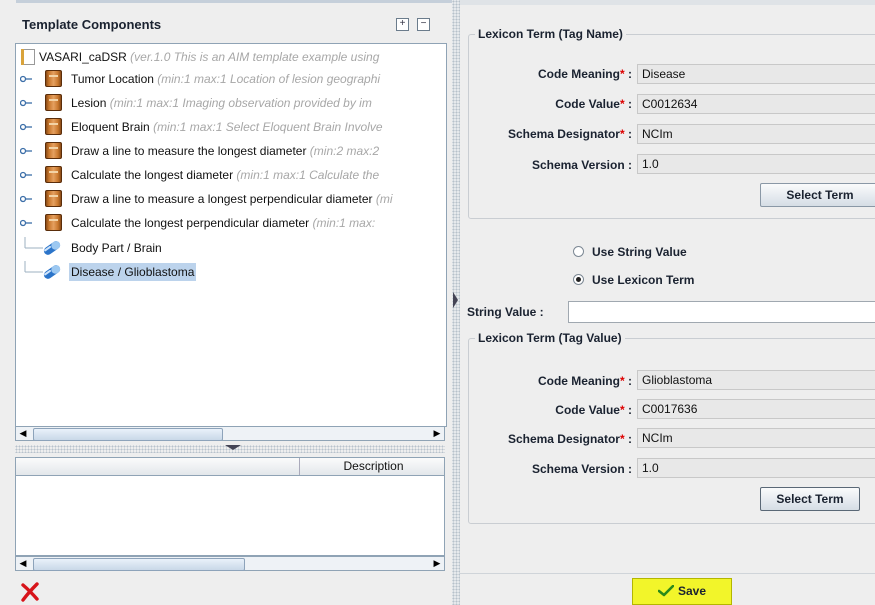 The width and height of the screenshot is (875, 605). I want to click on string-value-label: String Value :, so click(505, 312).